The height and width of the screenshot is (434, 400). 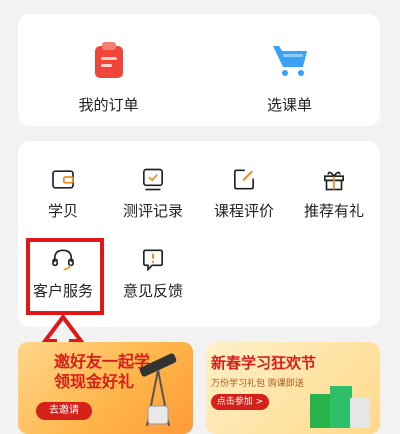 What do you see at coordinates (65, 276) in the screenshot?
I see `highlight-box` at bounding box center [65, 276].